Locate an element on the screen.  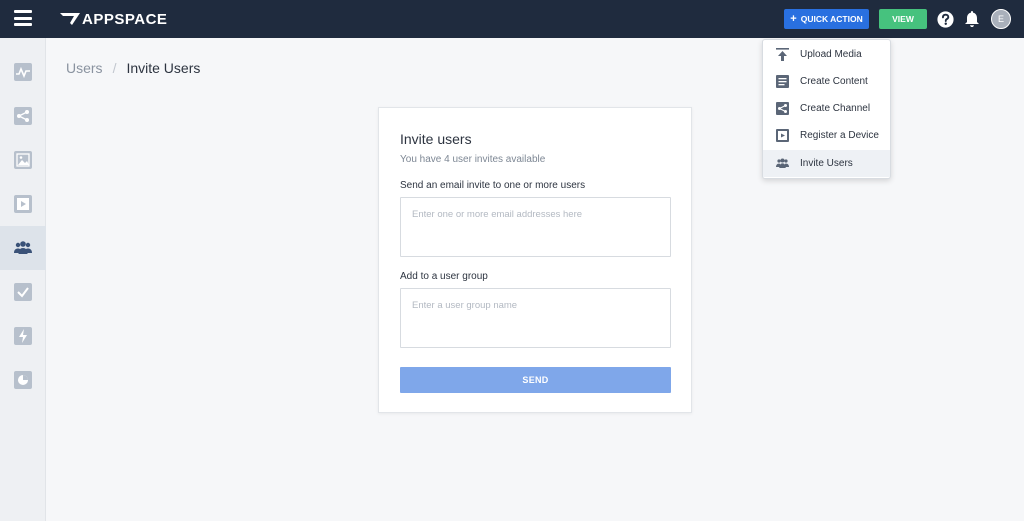
email-addresses-input: Enter one or more email addresses here is located at coordinates (535, 227).